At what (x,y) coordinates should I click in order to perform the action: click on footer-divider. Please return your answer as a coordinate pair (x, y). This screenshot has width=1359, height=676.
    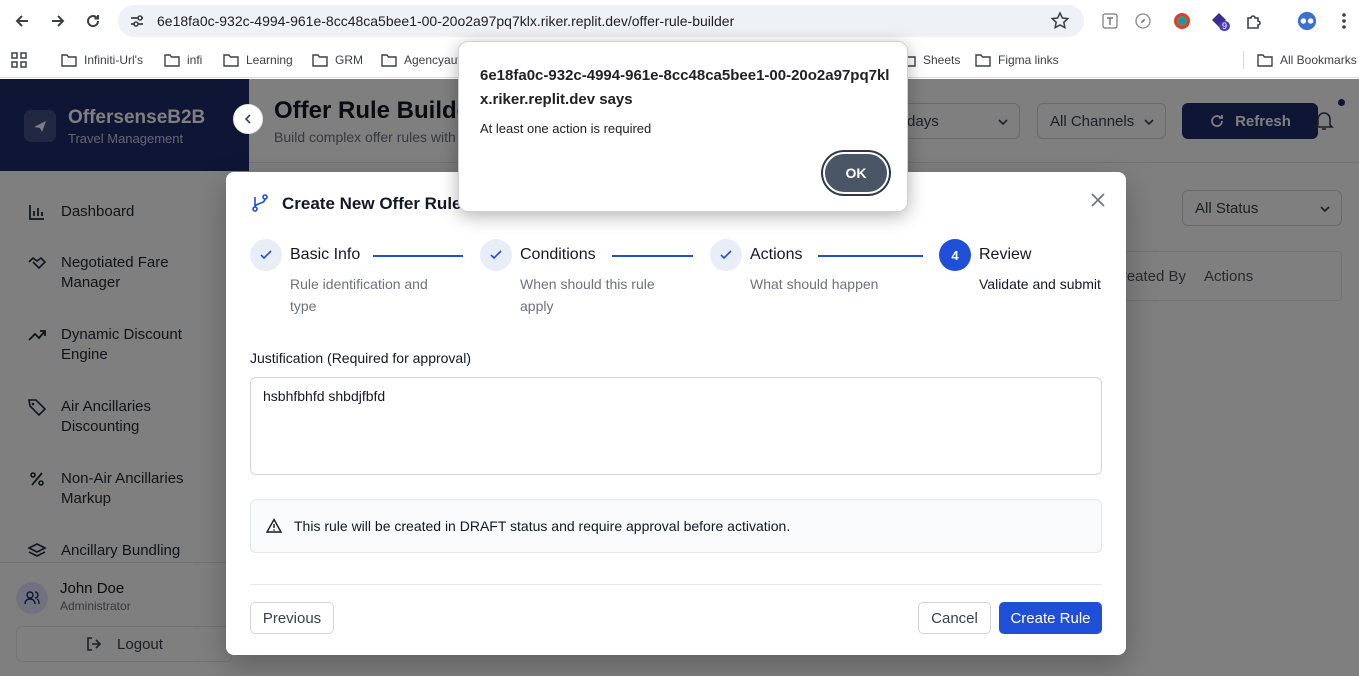
    Looking at the image, I should click on (676, 584).